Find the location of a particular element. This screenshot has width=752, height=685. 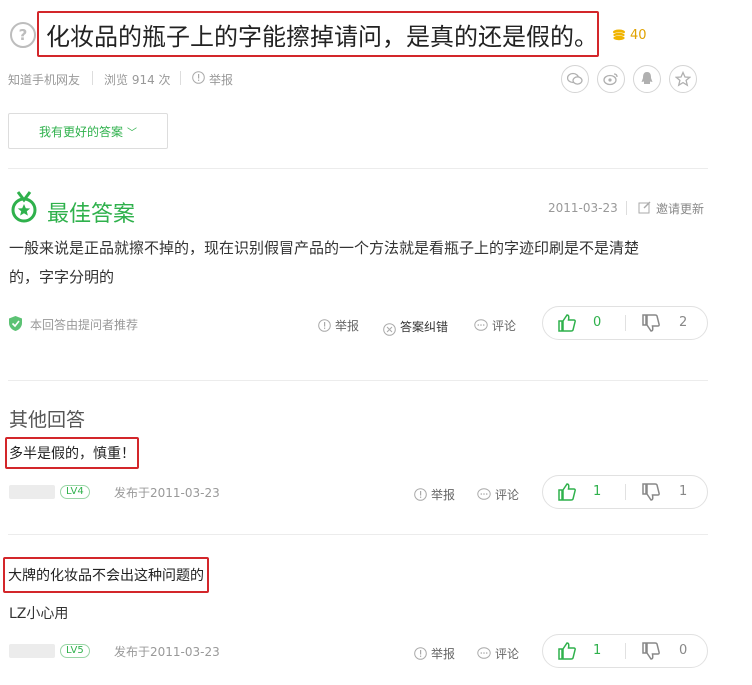

better-answer-label: 我有更好的答案 is located at coordinates (80, 131).